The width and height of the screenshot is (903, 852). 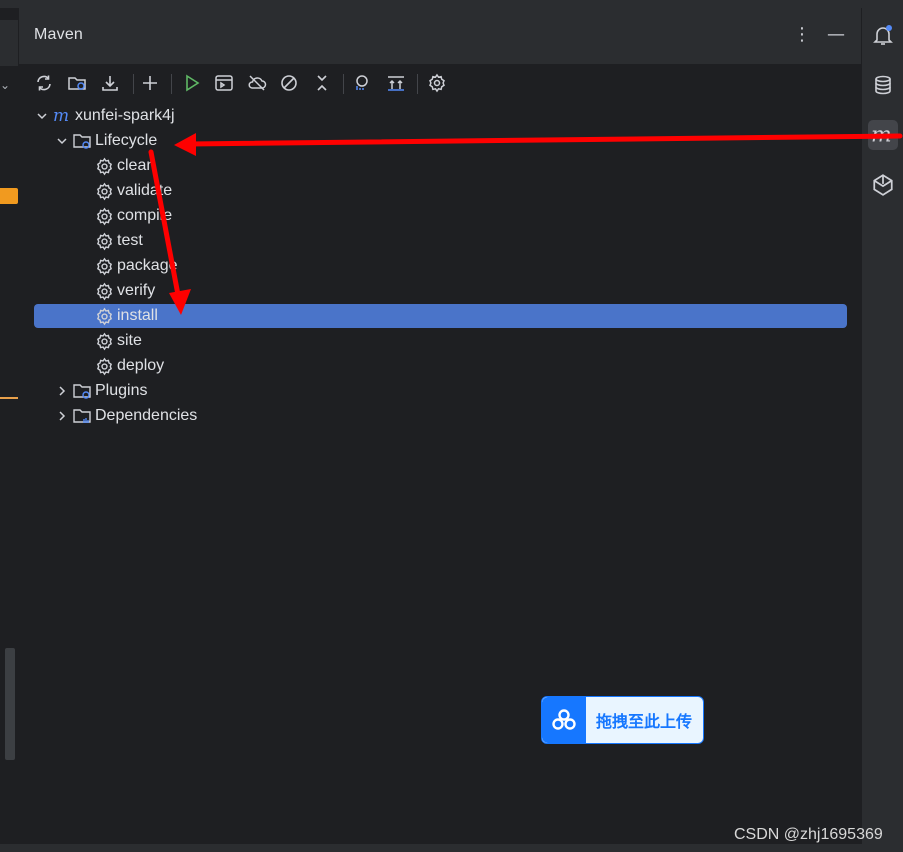 I want to click on lifecycle-goal-test: test, so click(x=440, y=241).